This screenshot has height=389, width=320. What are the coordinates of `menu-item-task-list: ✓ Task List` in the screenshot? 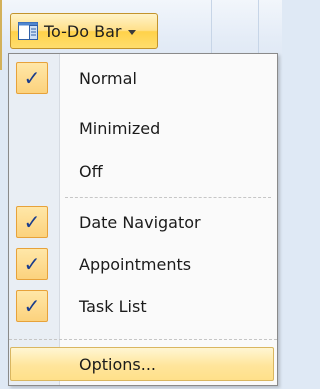 It's located at (143, 306).